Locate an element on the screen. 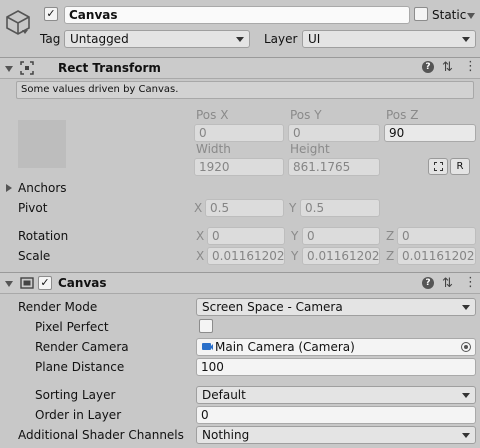 This screenshot has width=480, height=448. sorting-layer-dropdown: Default is located at coordinates (336, 395).